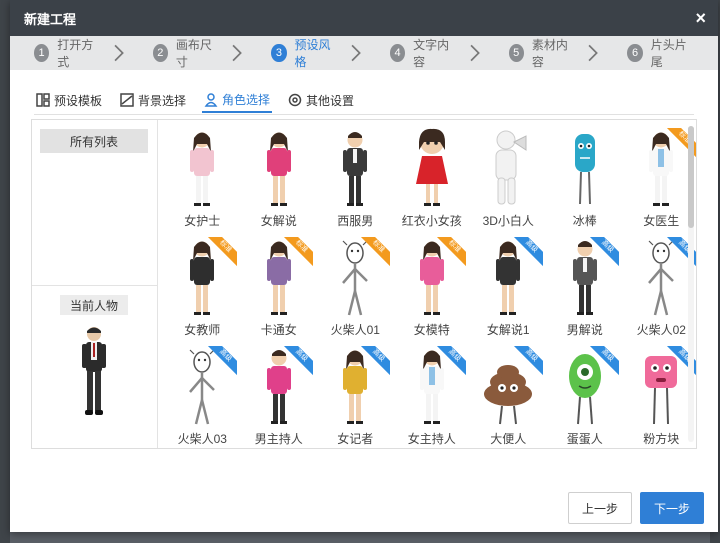 Image resolution: width=720 pixels, height=543 pixels. I want to click on subtab-label: 背景选择, so click(162, 100).